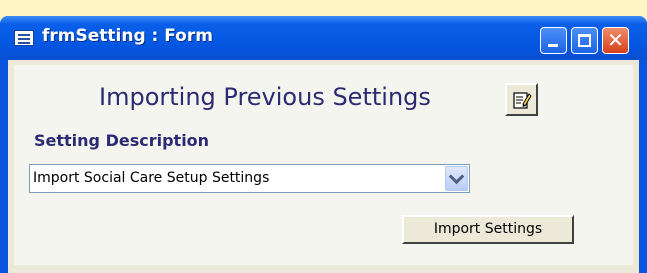 The height and width of the screenshot is (273, 647). What do you see at coordinates (265, 97) in the screenshot?
I see `form-heading: Importing Previous Settings` at bounding box center [265, 97].